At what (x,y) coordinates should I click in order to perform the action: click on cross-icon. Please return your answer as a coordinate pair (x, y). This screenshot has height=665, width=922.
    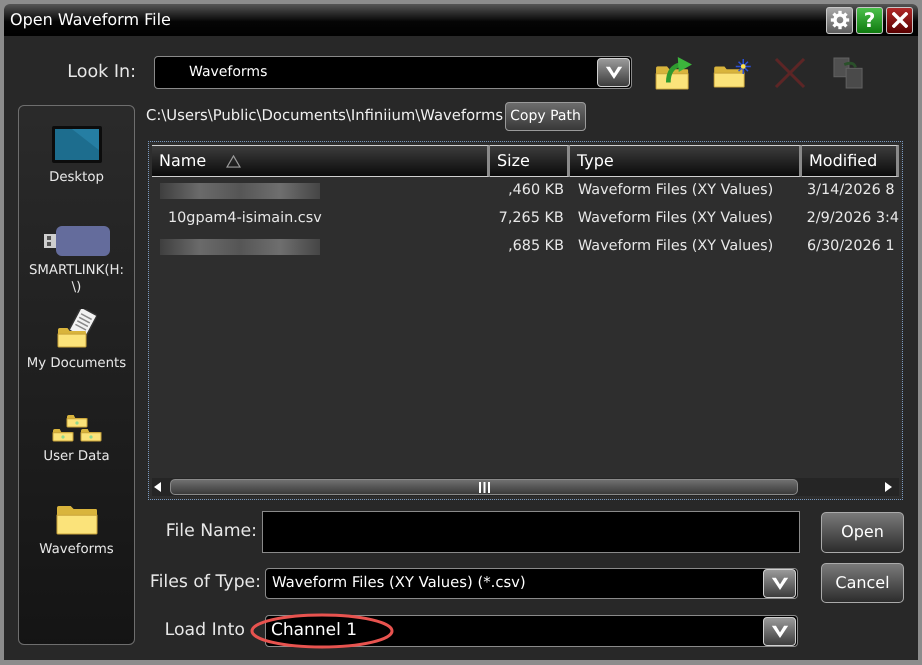
    Looking at the image, I should click on (790, 72).